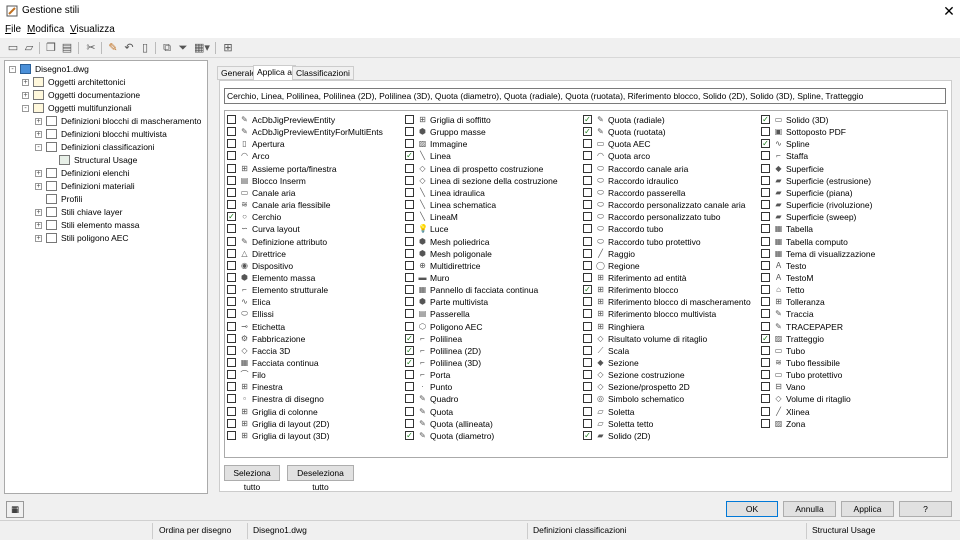 The image size is (960, 540). Describe the element at coordinates (67, 48) in the screenshot. I see `paste-icon: ▤` at that location.